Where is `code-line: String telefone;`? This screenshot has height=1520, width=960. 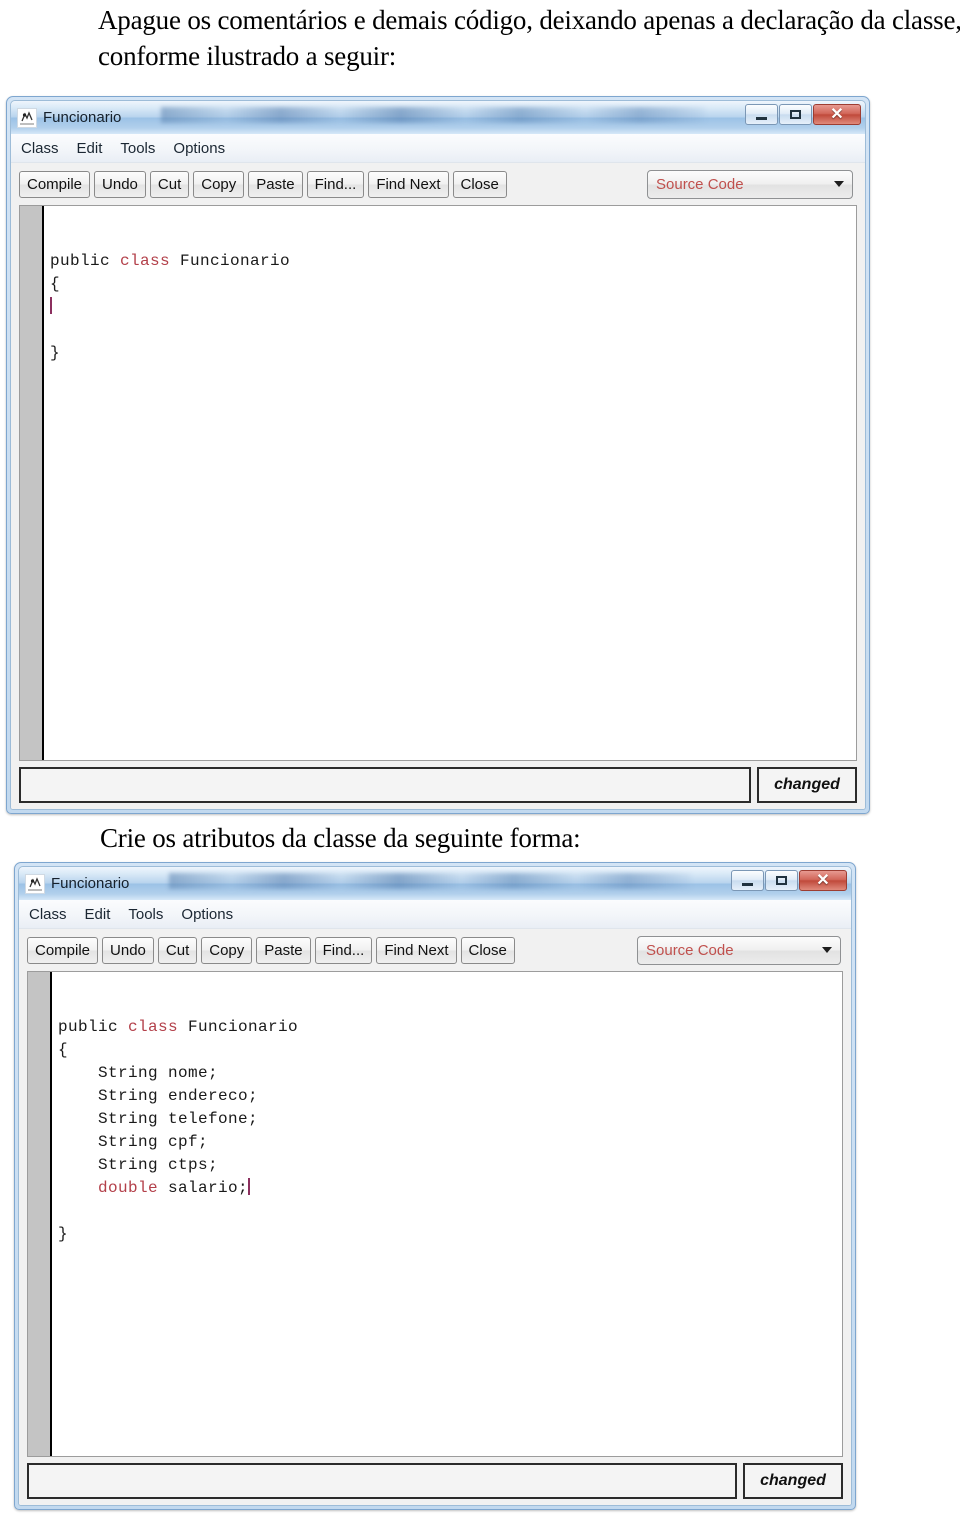 code-line: String telefone; is located at coordinates (447, 1119).